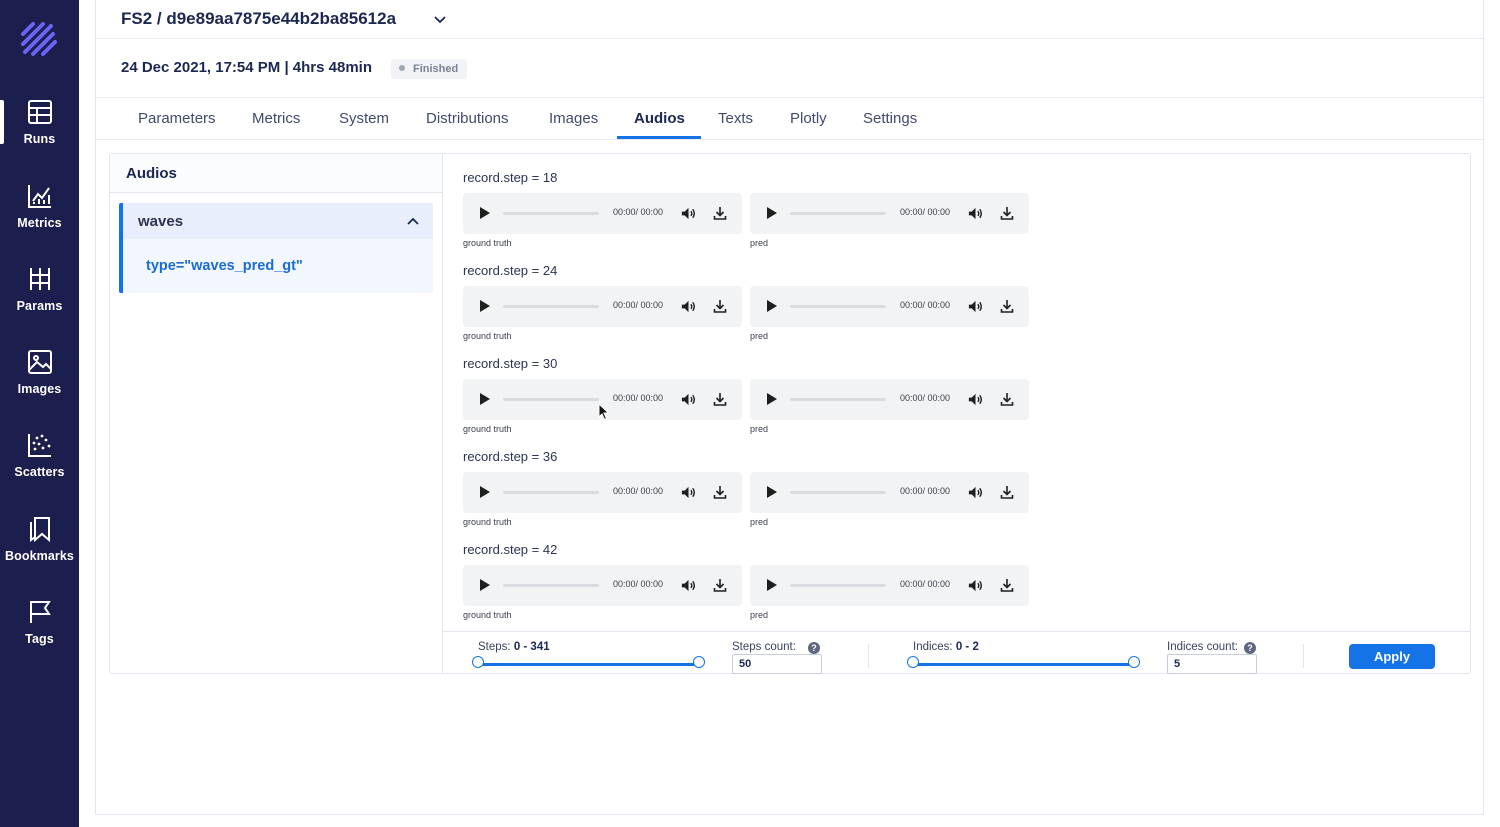  What do you see at coordinates (39, 550) in the screenshot?
I see `sidebar-item-bookmarks: Bookmarks` at bounding box center [39, 550].